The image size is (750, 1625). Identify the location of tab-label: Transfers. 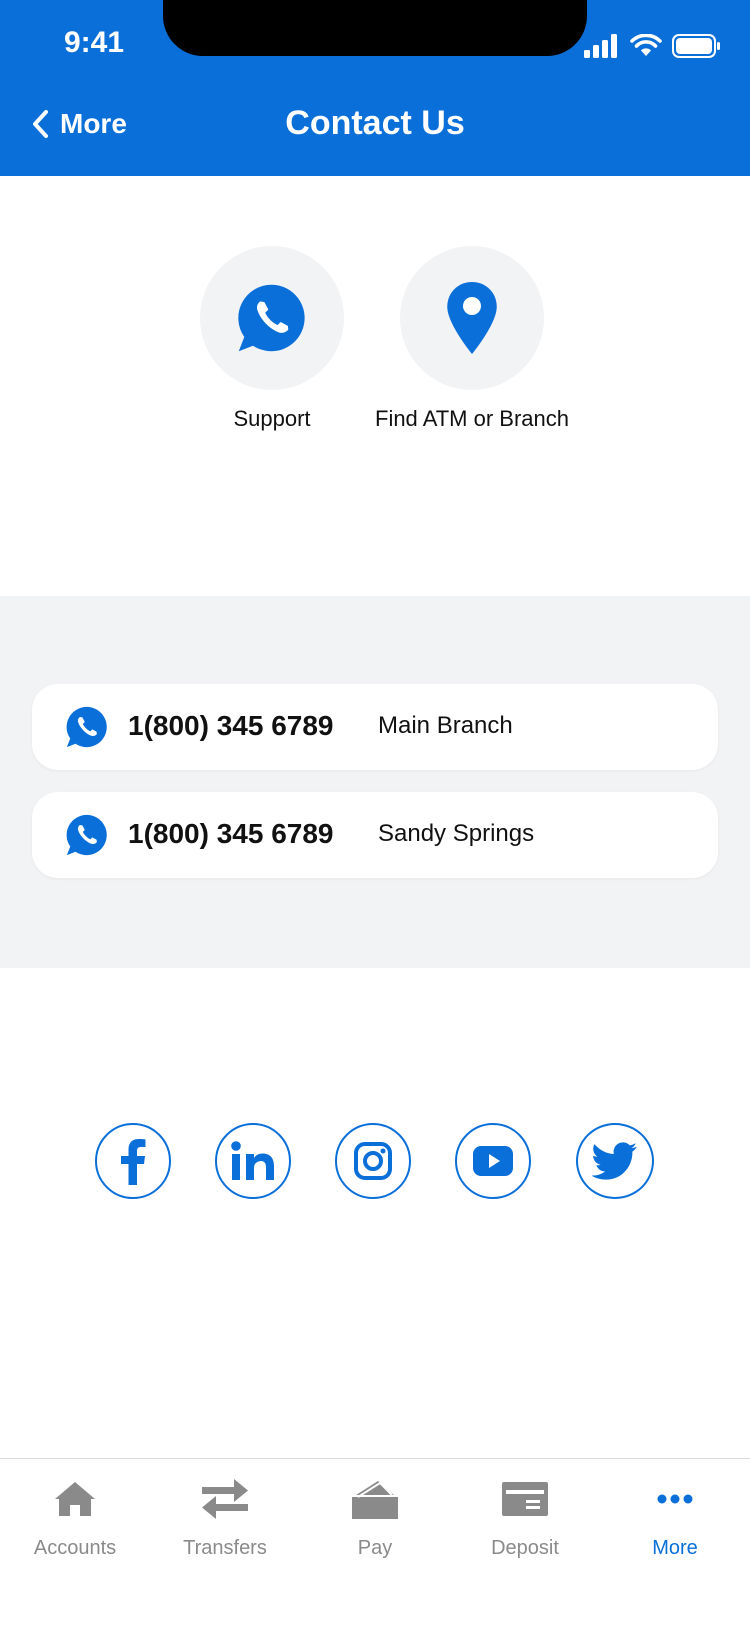
(225, 1548).